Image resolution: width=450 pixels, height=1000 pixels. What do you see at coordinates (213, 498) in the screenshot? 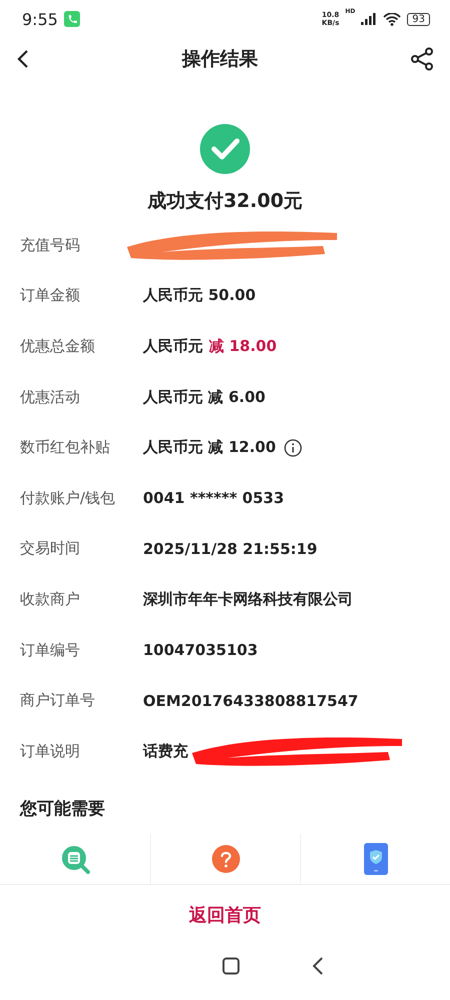
I see `field-value: 0041 ****** 0533` at bounding box center [213, 498].